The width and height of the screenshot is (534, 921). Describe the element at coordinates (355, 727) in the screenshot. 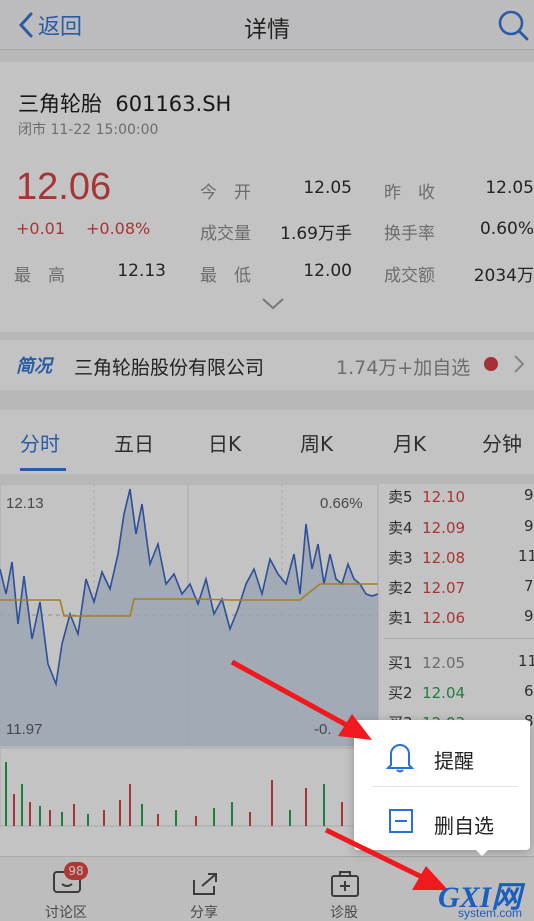

I see `arrow-head` at that location.